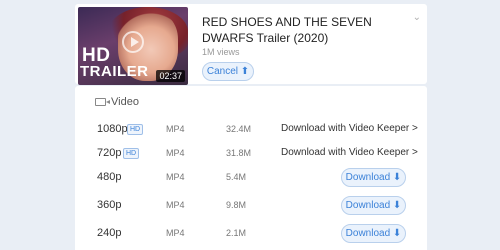  I want to click on video-icon, so click(100, 102).